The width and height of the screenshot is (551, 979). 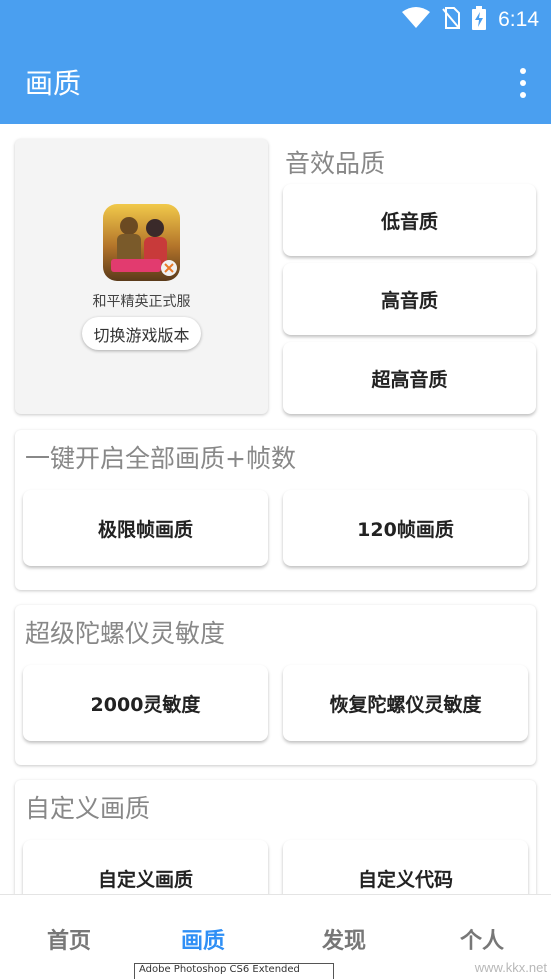 I want to click on custom-quality-button: 自定义画质, so click(x=145, y=867).